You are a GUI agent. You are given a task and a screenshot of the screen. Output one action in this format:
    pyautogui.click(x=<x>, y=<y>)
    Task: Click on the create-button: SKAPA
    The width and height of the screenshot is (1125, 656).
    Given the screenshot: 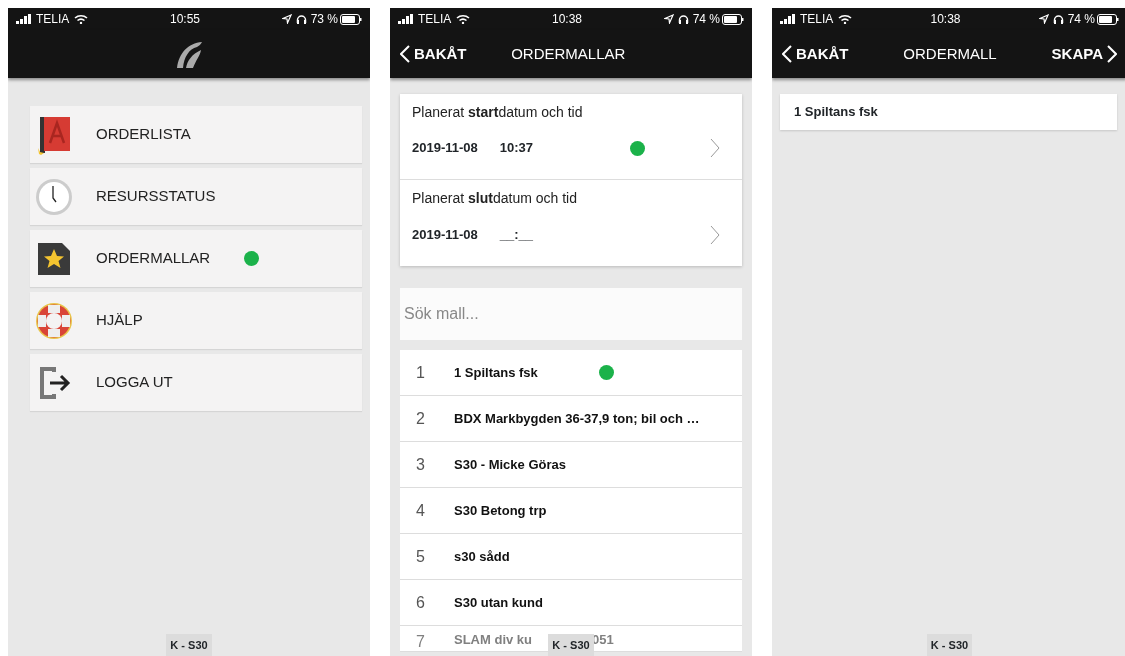 What is the action you would take?
    pyautogui.click(x=1084, y=54)
    